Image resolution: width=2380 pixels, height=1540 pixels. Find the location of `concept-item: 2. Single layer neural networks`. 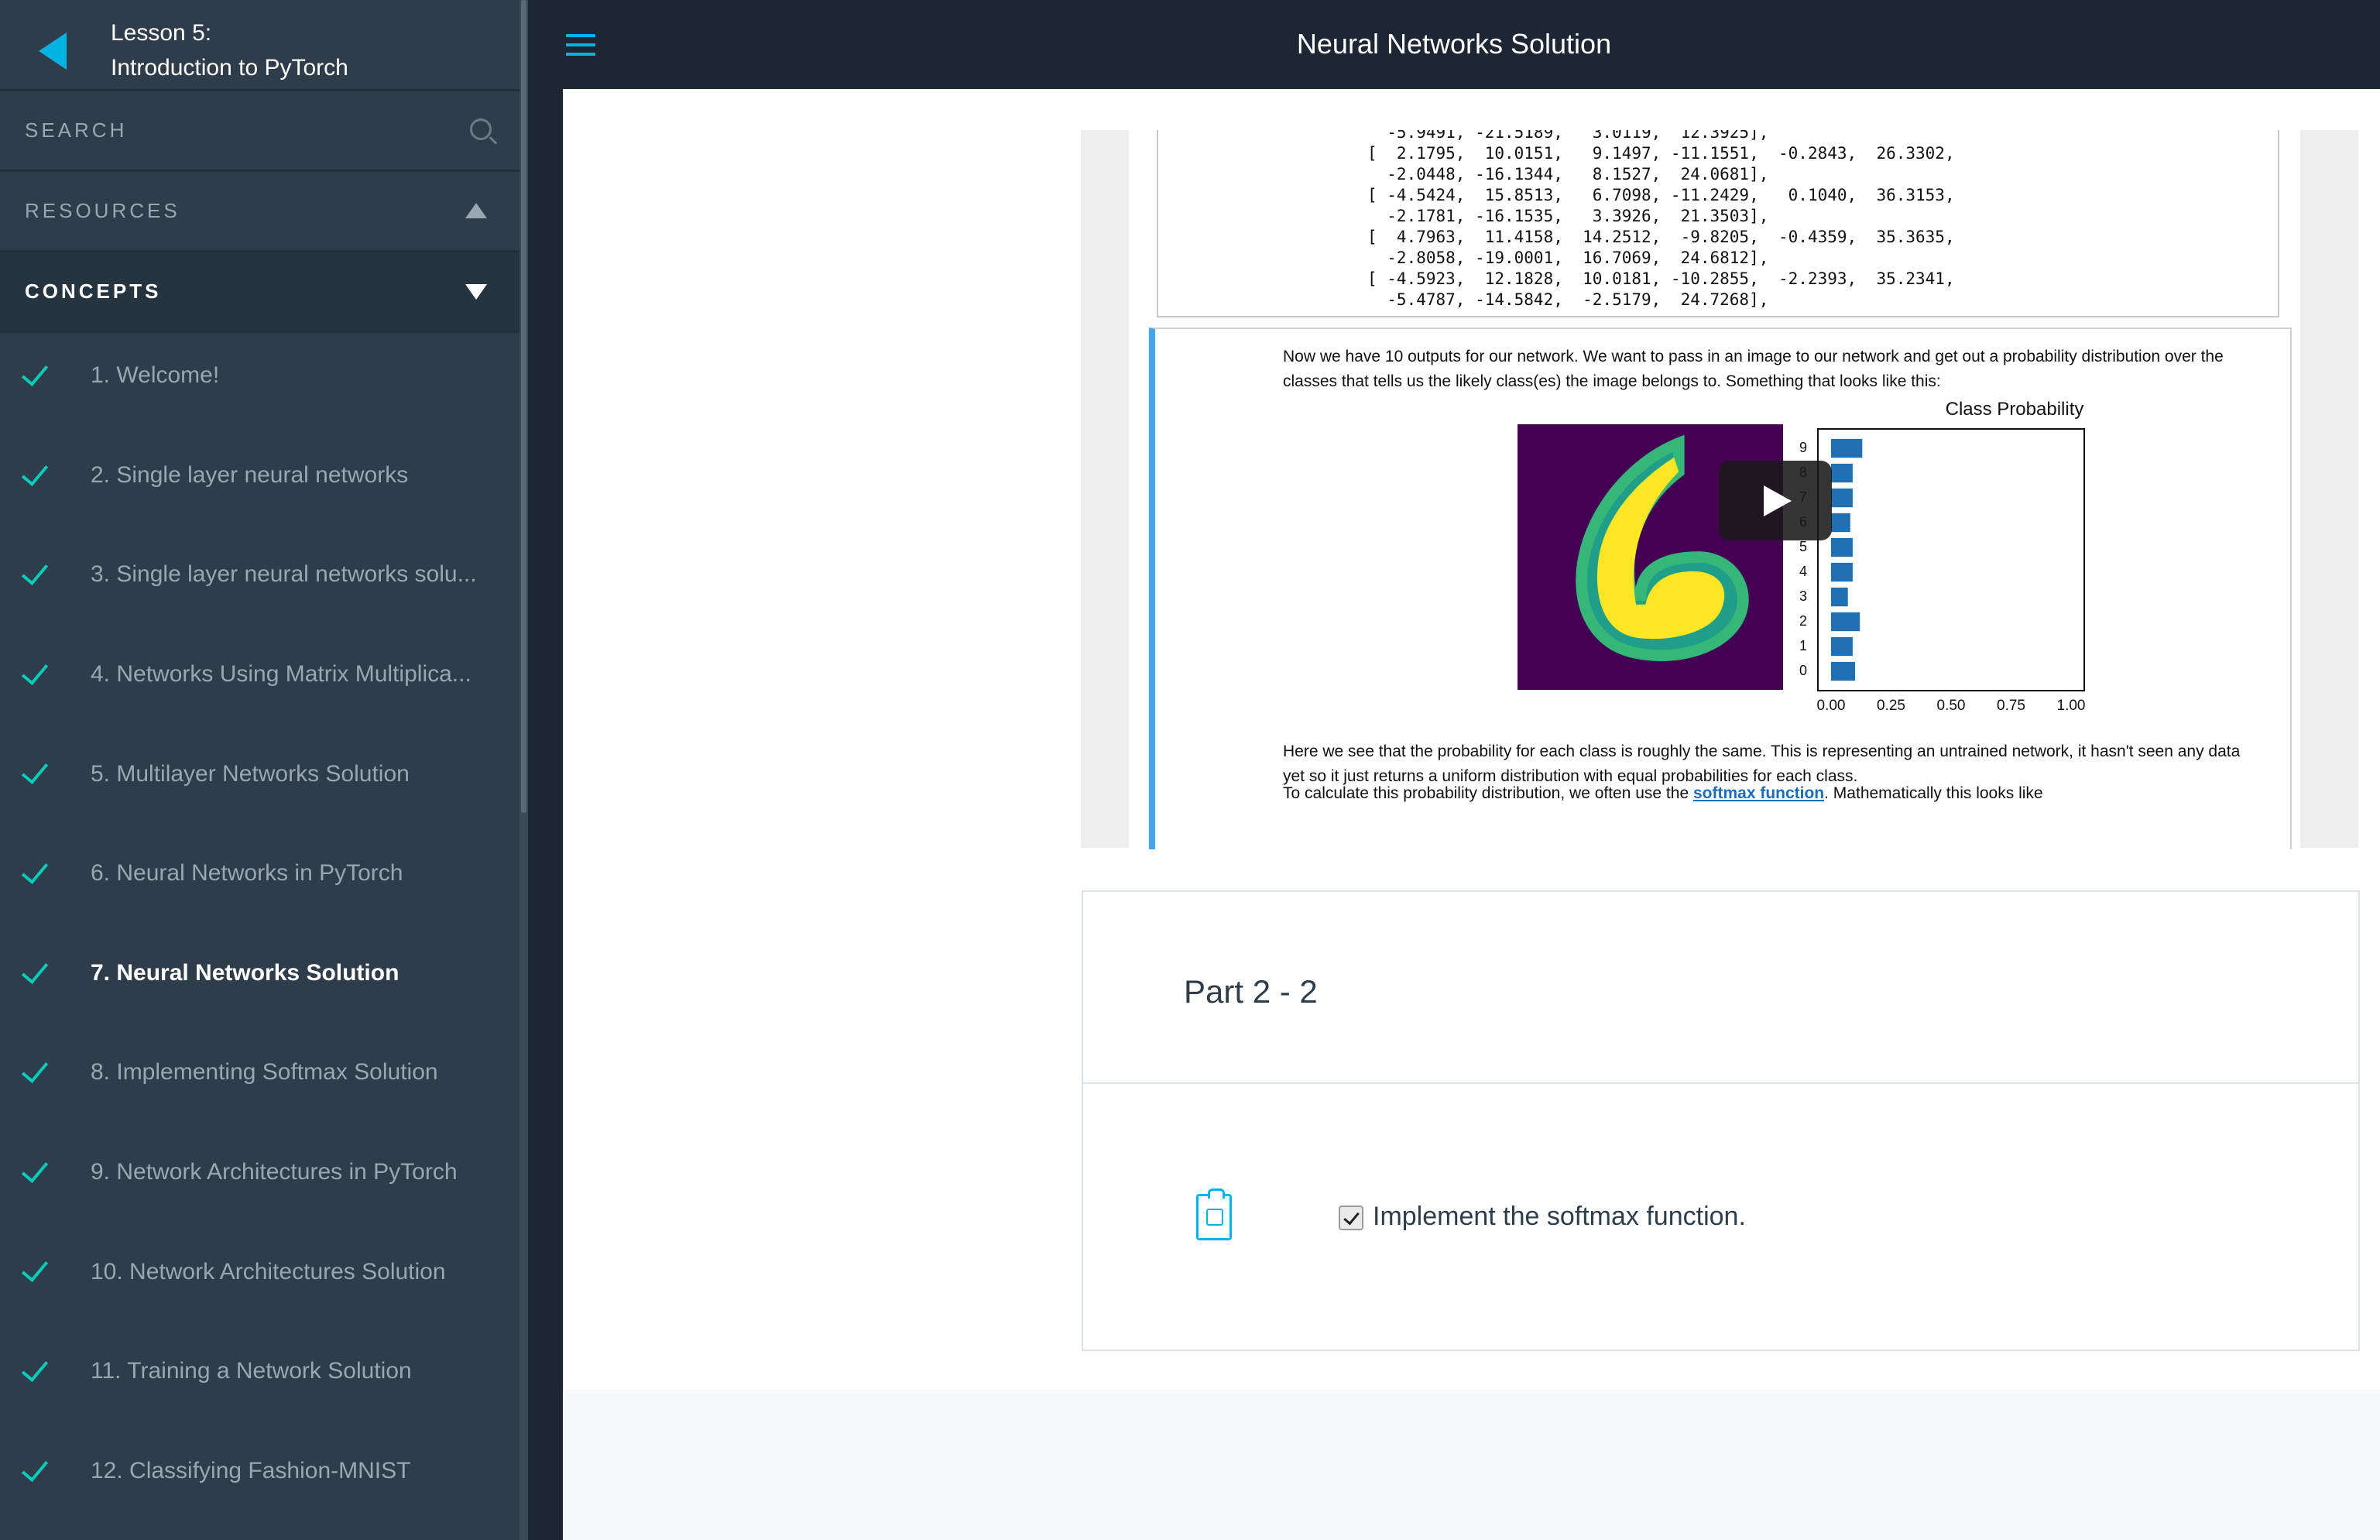

concept-item: 2. Single layer neural networks is located at coordinates (260, 476).